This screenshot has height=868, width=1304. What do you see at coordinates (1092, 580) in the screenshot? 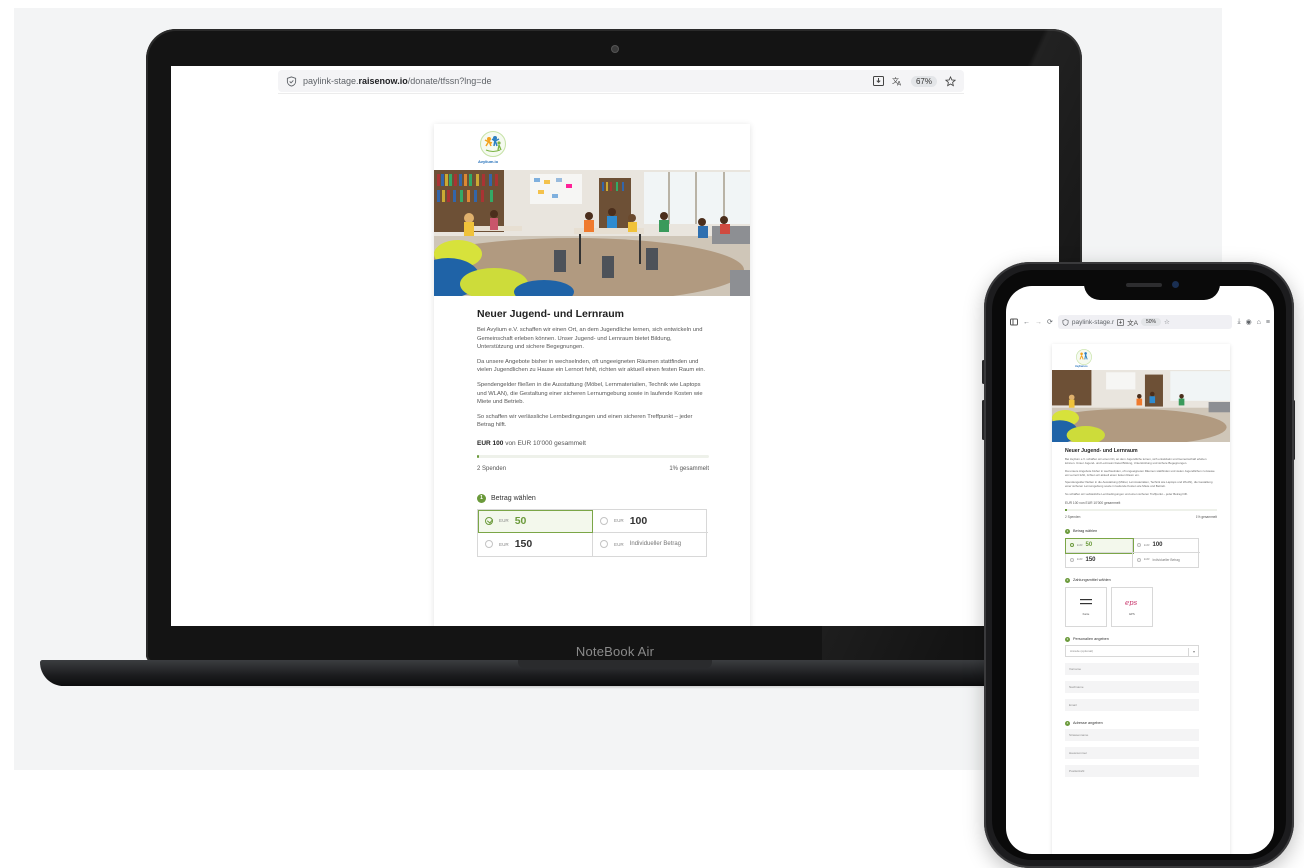
I see `step-label: Zahlungsmittel wählen` at bounding box center [1092, 580].